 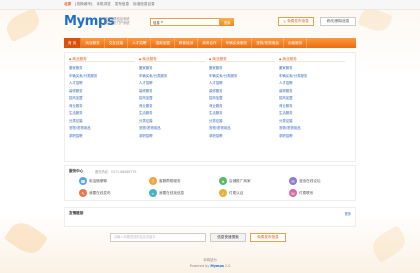 I want to click on service-item: ✓ 付费认证, so click(x=231, y=193).